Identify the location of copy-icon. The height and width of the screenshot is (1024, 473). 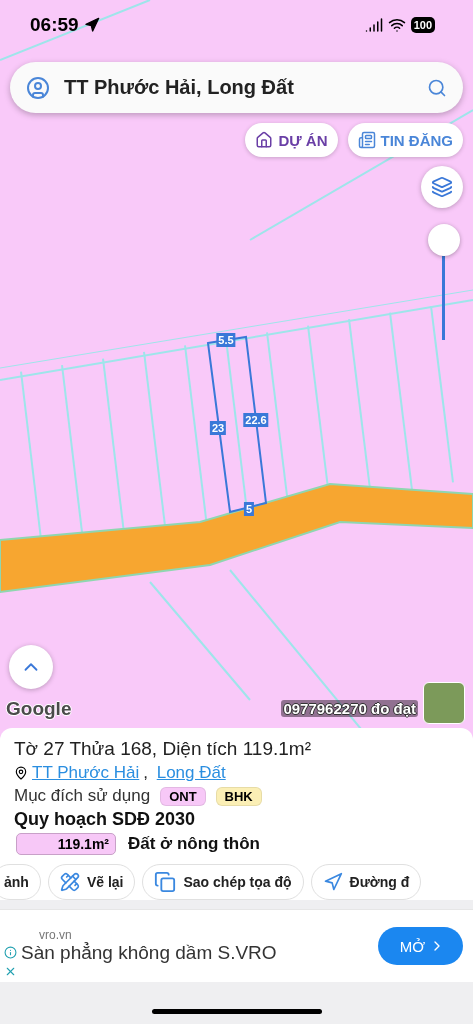
(165, 882).